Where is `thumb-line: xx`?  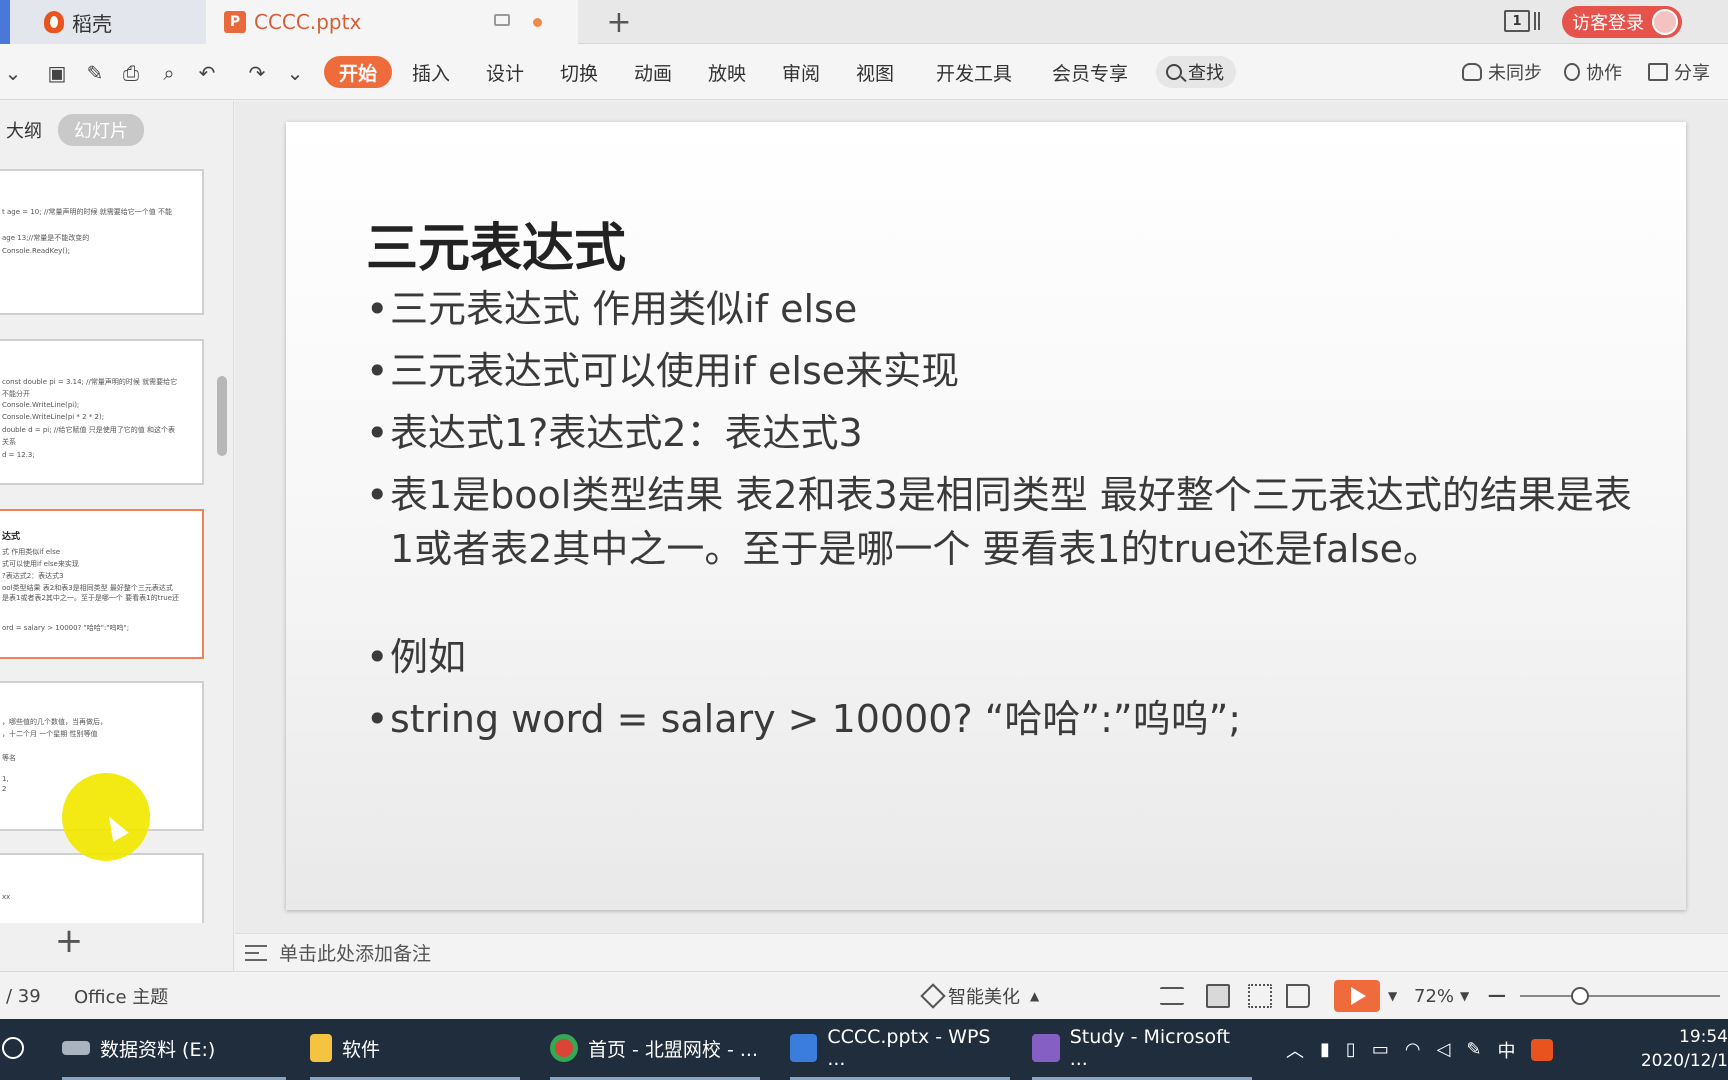 thumb-line: xx is located at coordinates (6, 897).